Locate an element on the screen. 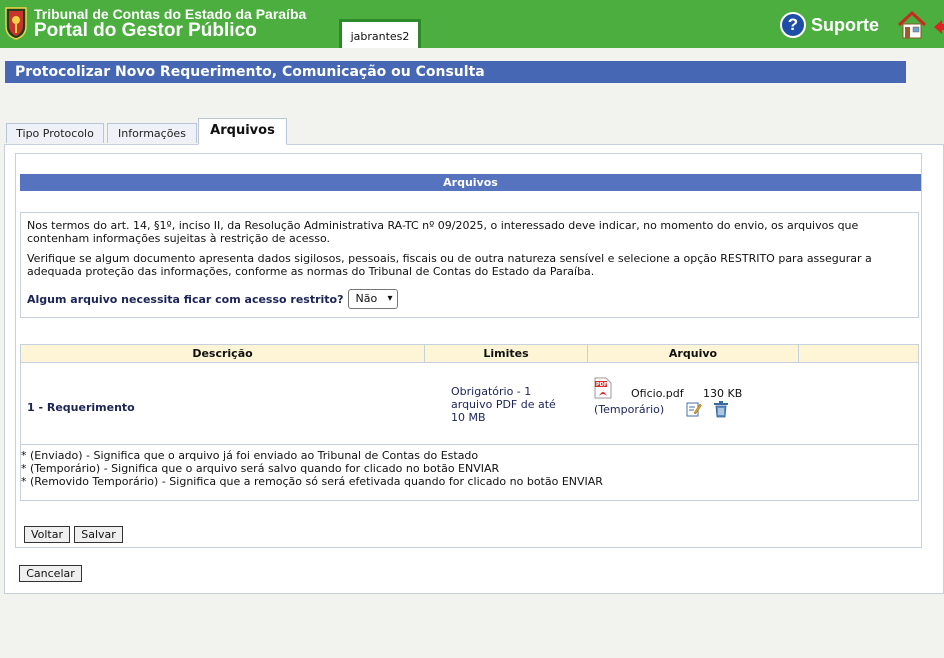 Image resolution: width=944 pixels, height=658 pixels. row-divider is located at coordinates (469, 444).